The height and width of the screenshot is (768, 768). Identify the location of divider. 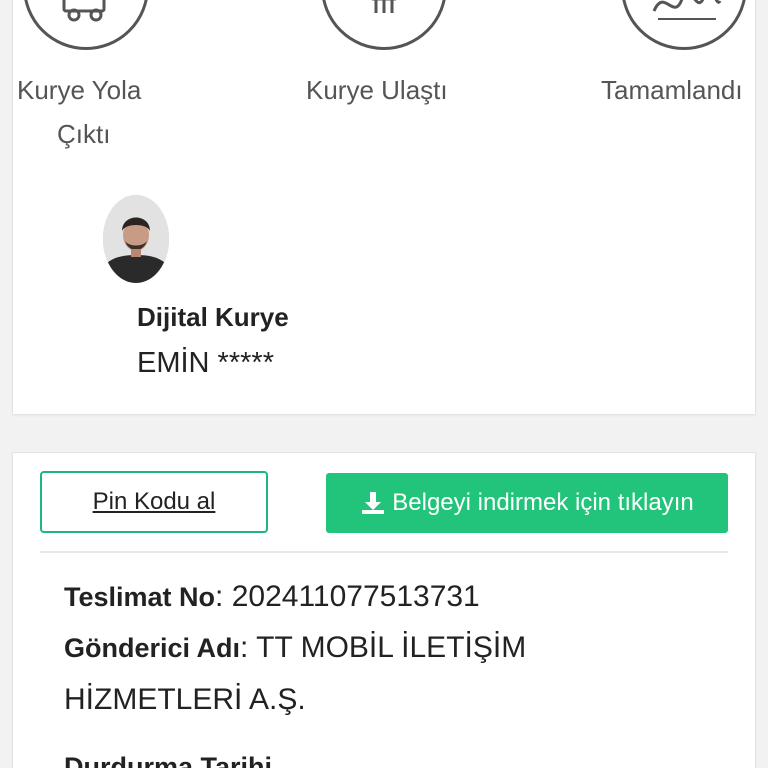
(384, 552).